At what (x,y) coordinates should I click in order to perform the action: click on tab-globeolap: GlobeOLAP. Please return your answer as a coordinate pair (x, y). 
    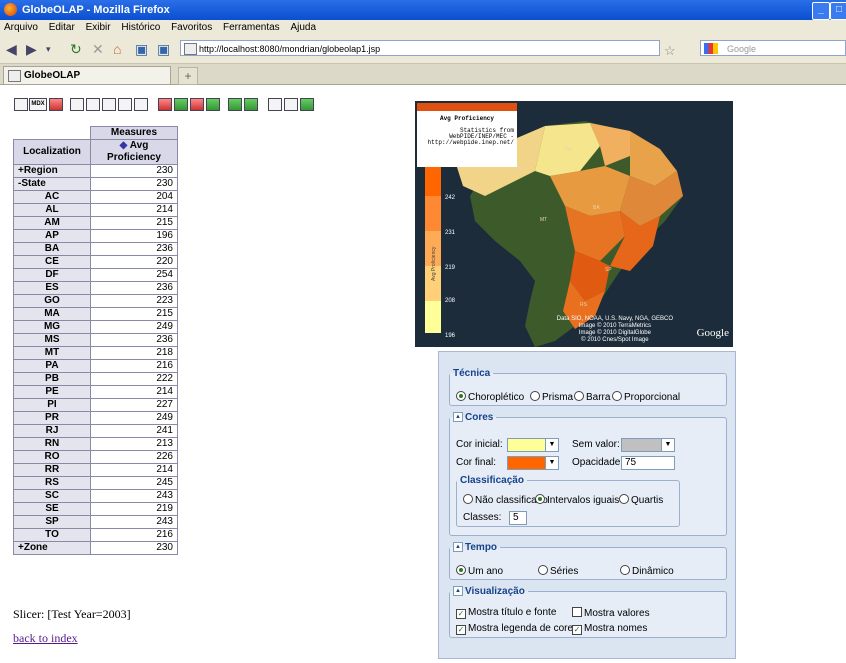
    Looking at the image, I should click on (87, 75).